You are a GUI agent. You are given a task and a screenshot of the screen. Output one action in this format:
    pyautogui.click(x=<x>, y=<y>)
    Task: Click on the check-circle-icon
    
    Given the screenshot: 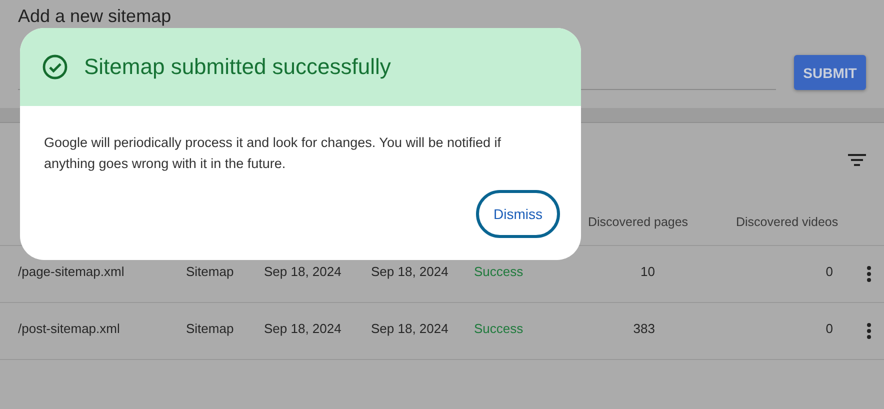 What is the action you would take?
    pyautogui.click(x=55, y=67)
    